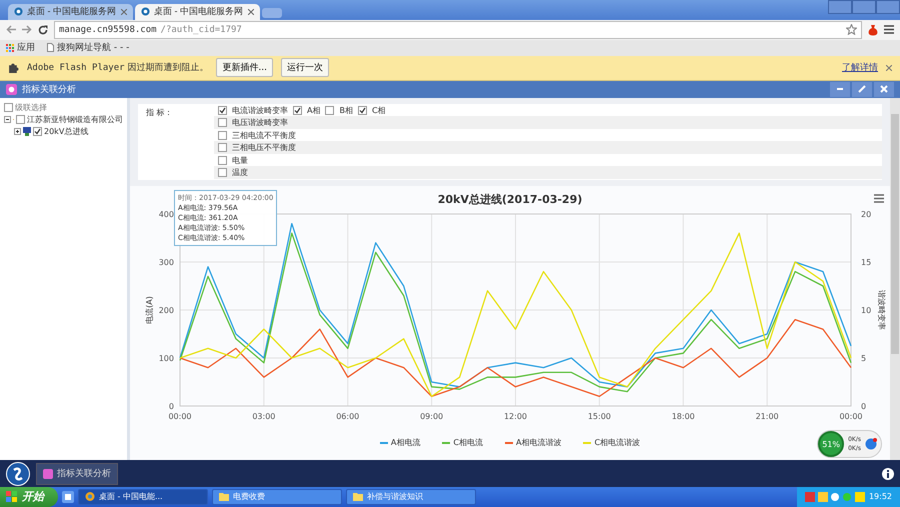 The width and height of the screenshot is (900, 507). Describe the element at coordinates (611, 442) in the screenshot. I see `legend-item: C相电流谐波` at that location.